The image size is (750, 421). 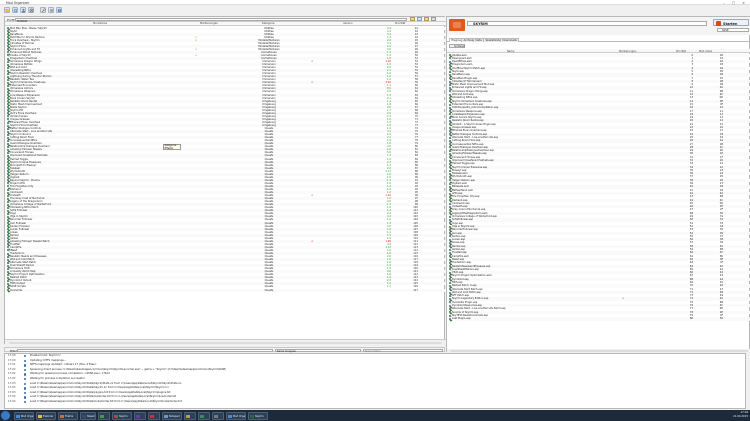 I want to click on start-button: Starten, so click(x=731, y=22).